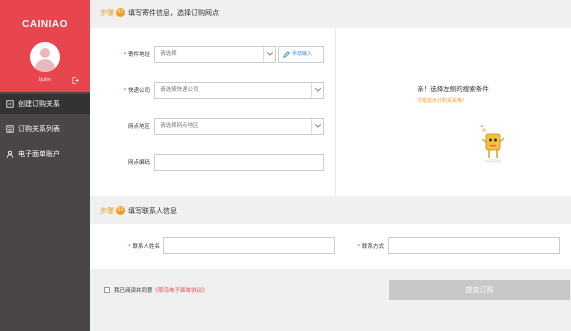  Describe the element at coordinates (39, 104) in the screenshot. I see `sidebar-item-label: 创建订购关系` at that location.